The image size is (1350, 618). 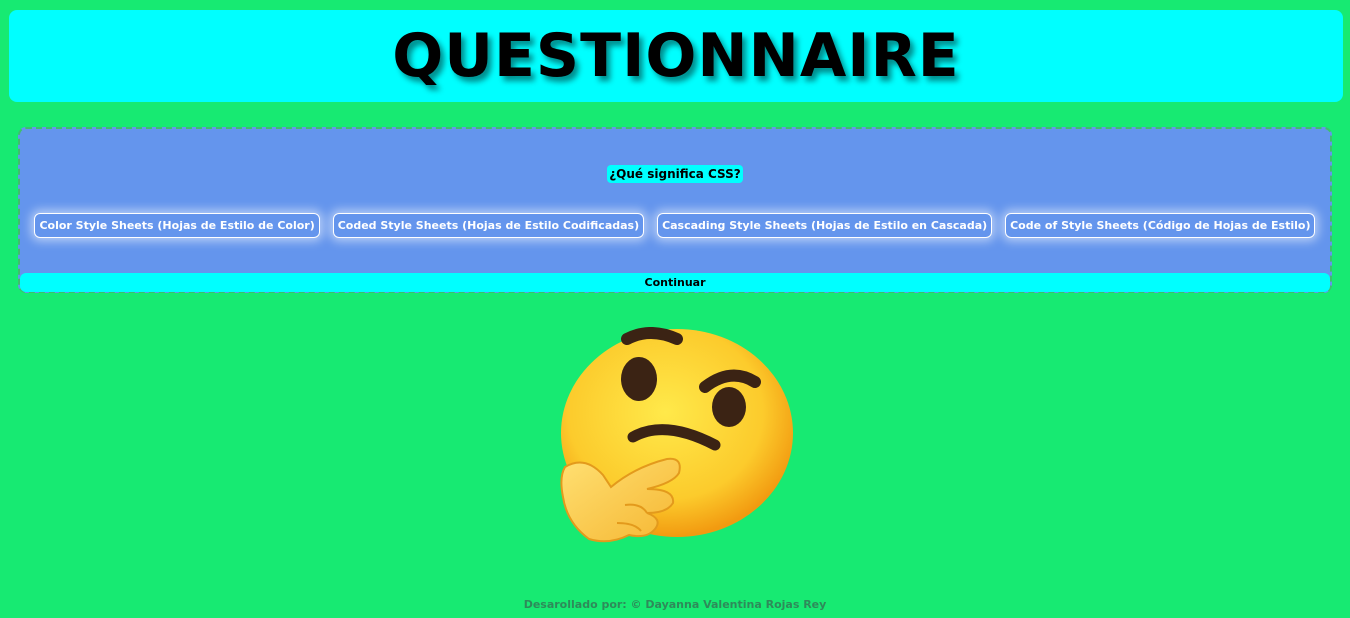 I want to click on question-container: ¿Qué significa CSS?, so click(x=675, y=173).